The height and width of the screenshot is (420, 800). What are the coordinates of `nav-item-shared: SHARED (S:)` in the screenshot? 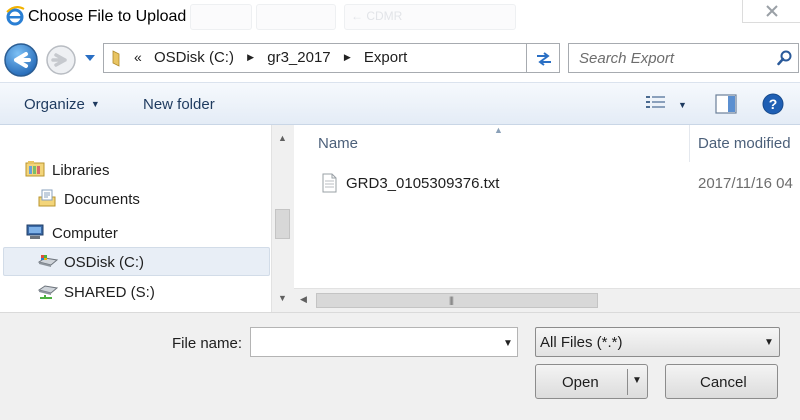 It's located at (151, 292).